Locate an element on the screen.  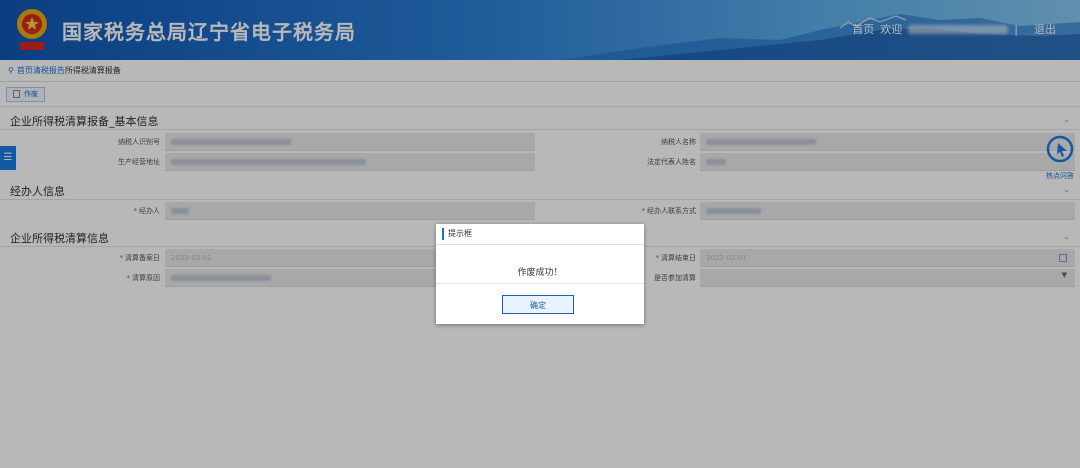
dialog-message: 作废成功！ is located at coordinates (540, 273).